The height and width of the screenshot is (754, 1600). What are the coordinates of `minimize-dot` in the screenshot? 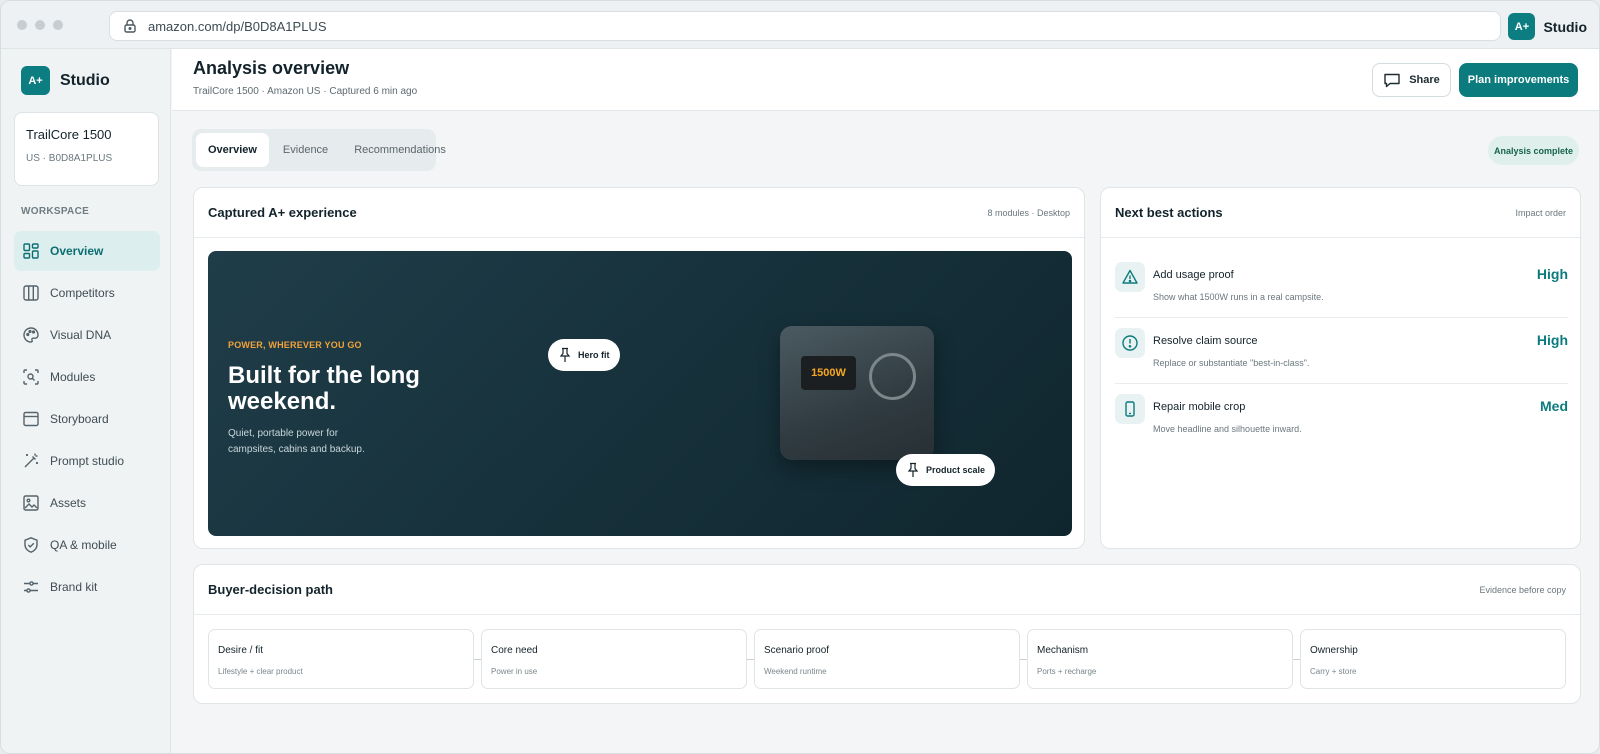 It's located at (40, 25).